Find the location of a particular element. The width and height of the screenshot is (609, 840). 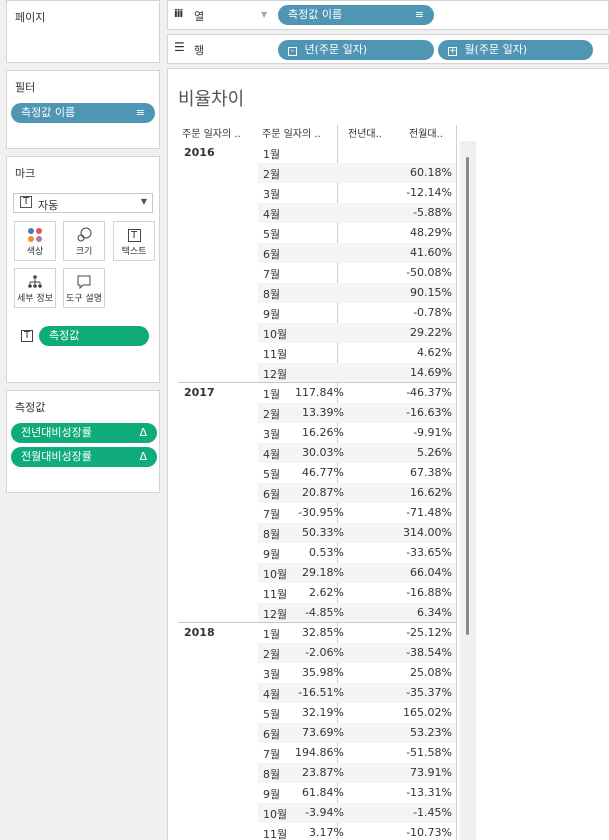

text-mark-button: T 텍스트 is located at coordinates (134, 241).